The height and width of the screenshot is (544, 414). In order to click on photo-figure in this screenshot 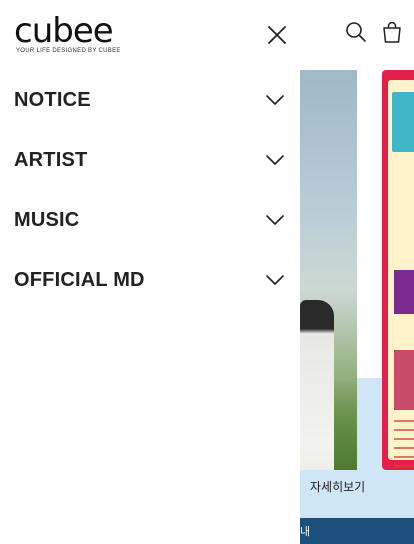, I will do `click(317, 385)`.